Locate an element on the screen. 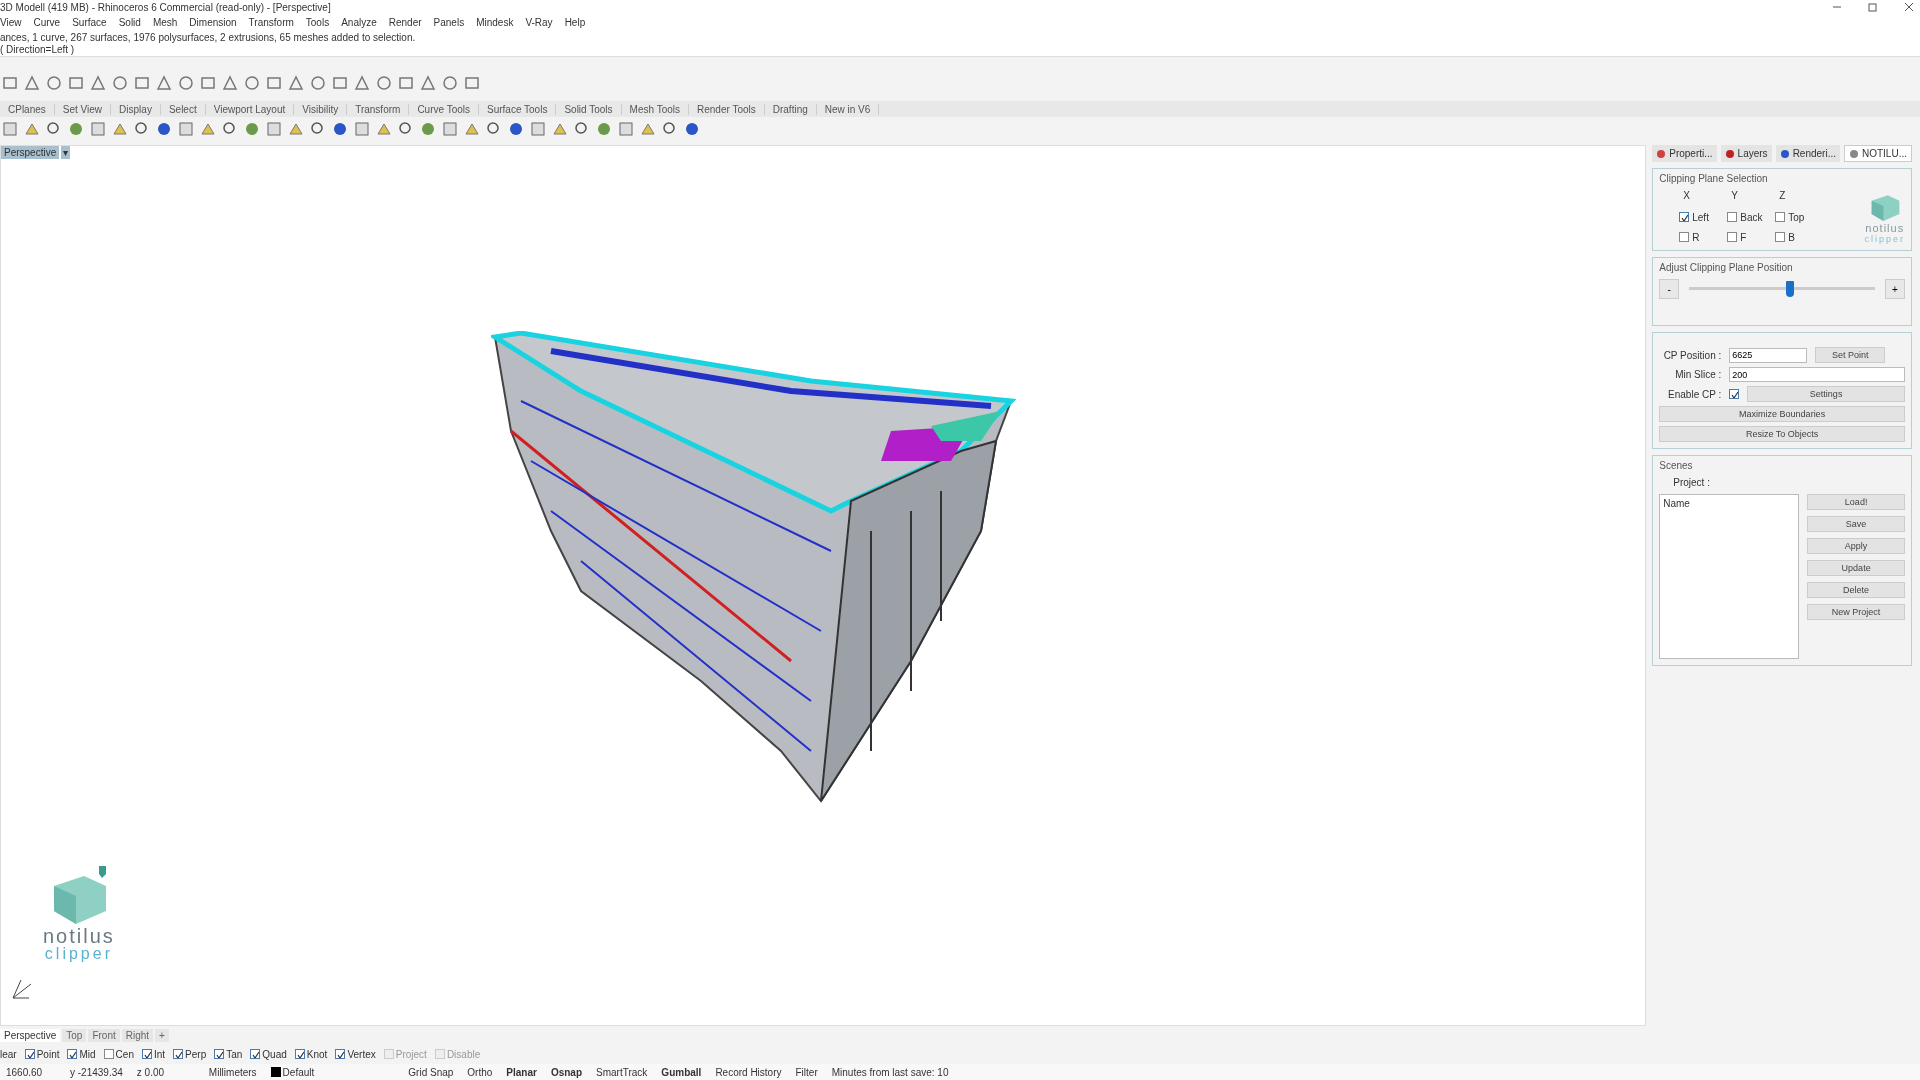 The image size is (1920, 1080). menu-item: Tools is located at coordinates (317, 22).